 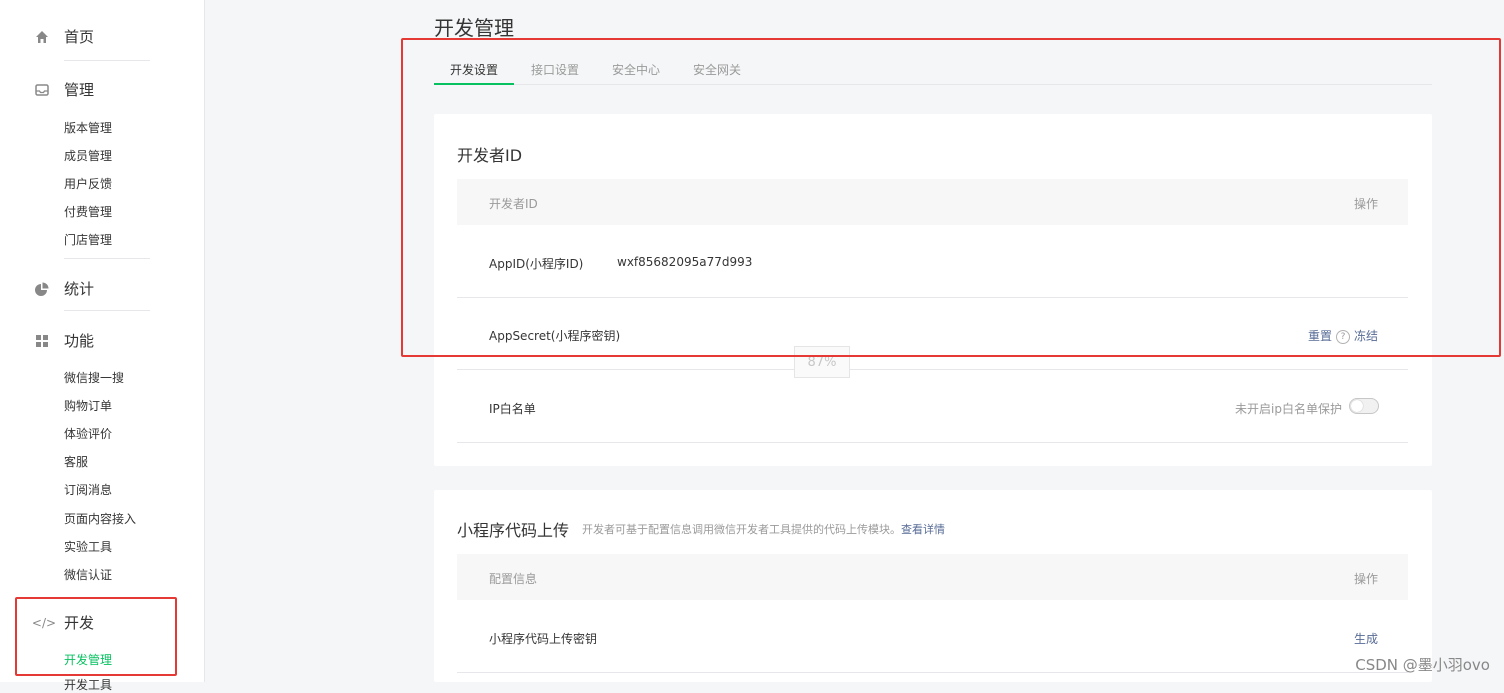 I want to click on nav-experience-review: 体验评价, so click(x=88, y=433).